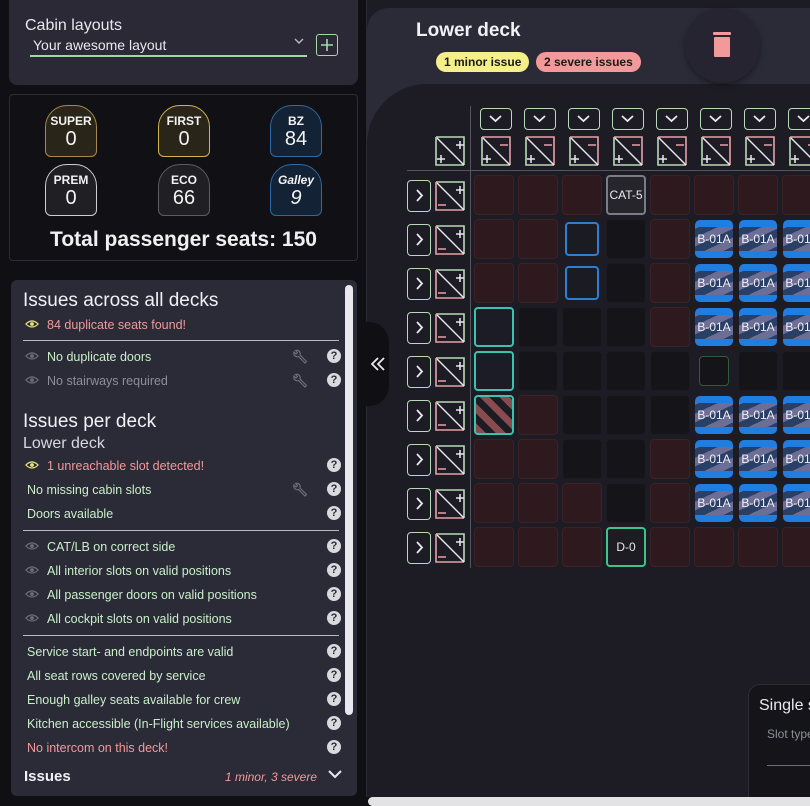  I want to click on chevron-down-icon, so click(335, 774).